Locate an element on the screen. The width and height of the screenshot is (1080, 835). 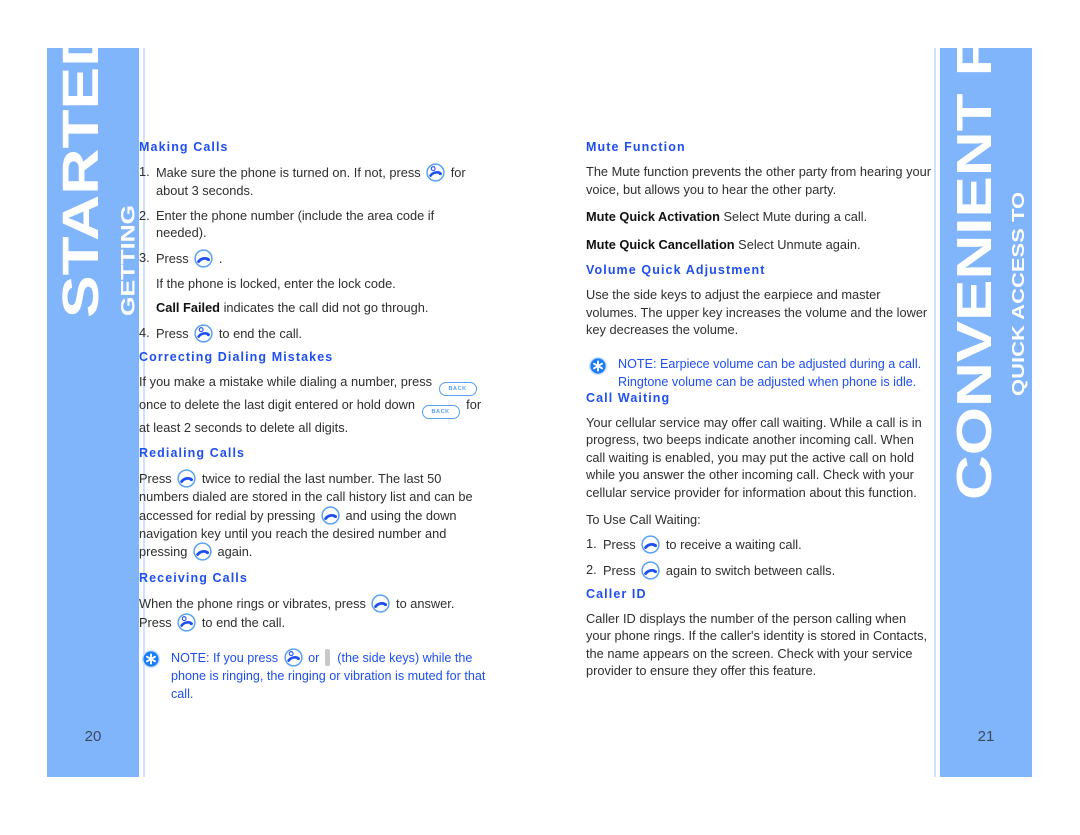
left-page-tab: STARTED GETTING 20 is located at coordinates (93, 399).